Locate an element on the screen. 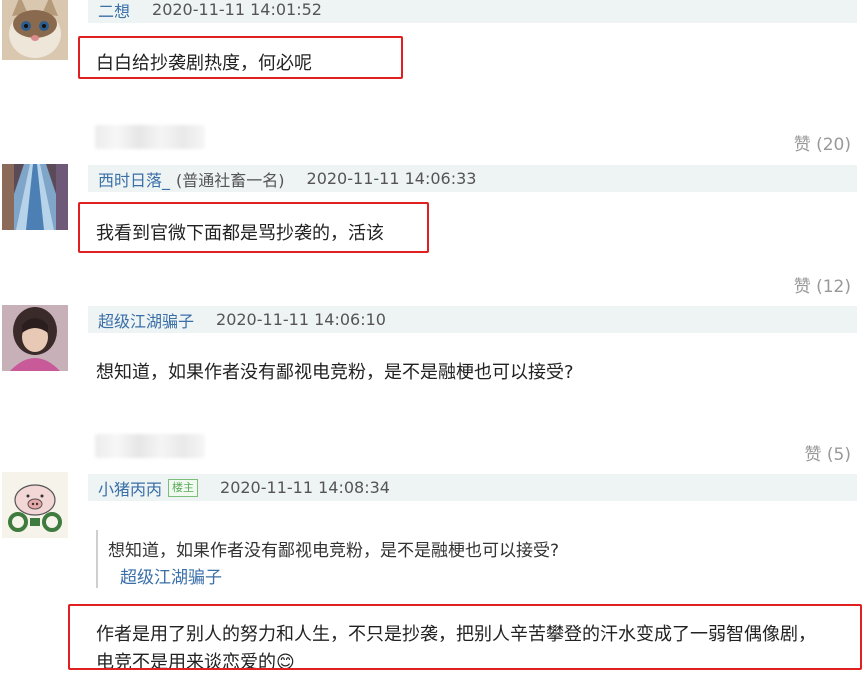  username-link: 二想 is located at coordinates (114, 11).